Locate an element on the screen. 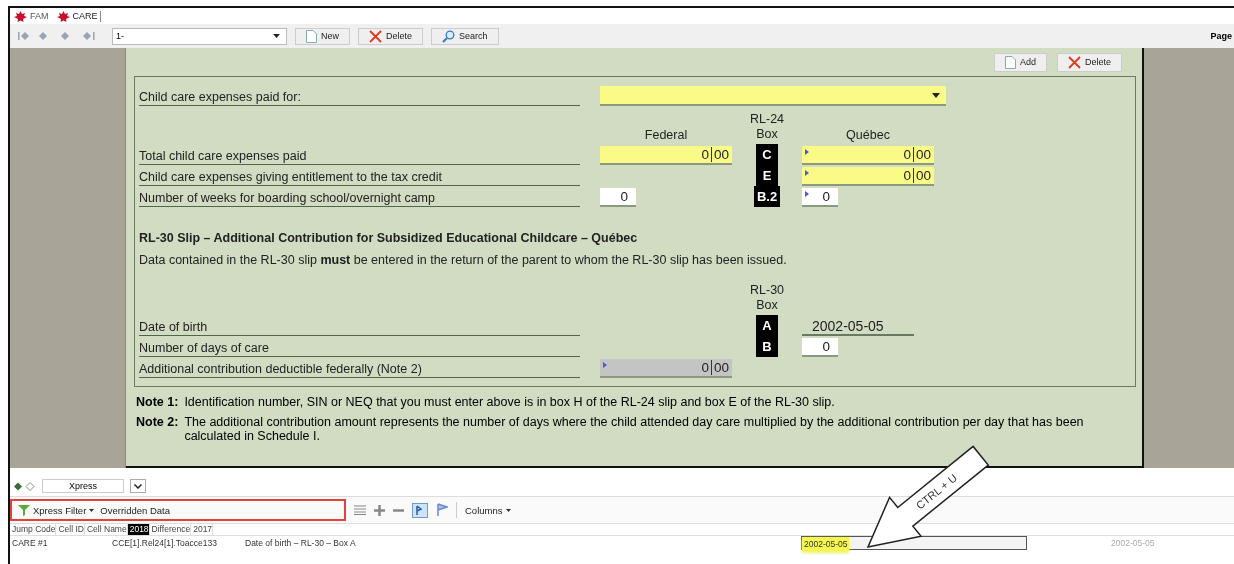 This screenshot has height=564, width=1234. column-heading: RL-30 is located at coordinates (767, 290).